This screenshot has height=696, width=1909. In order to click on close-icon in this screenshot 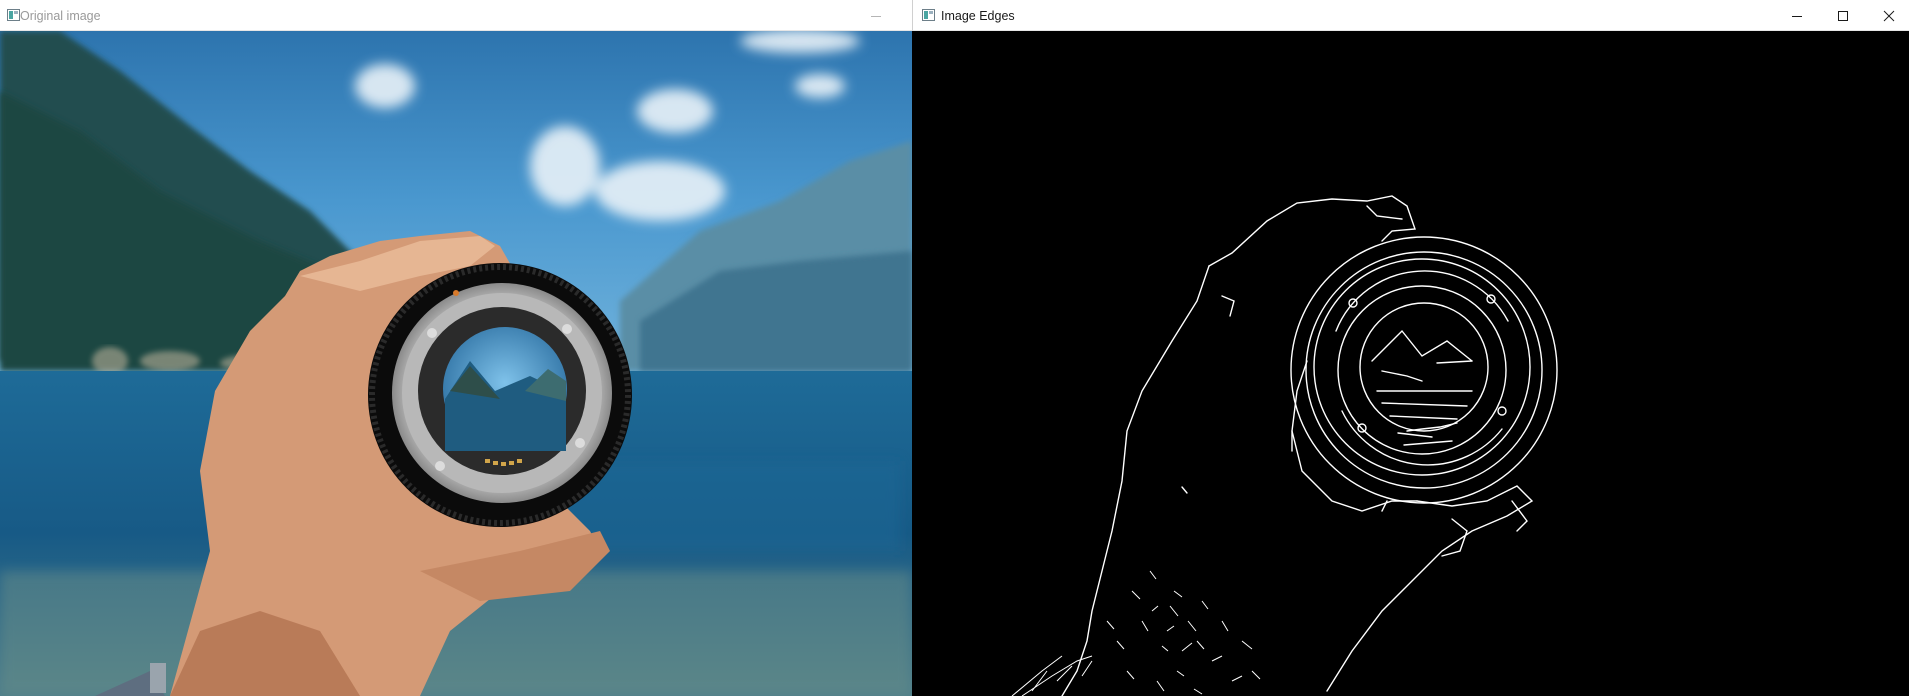, I will do `click(1889, 15)`.